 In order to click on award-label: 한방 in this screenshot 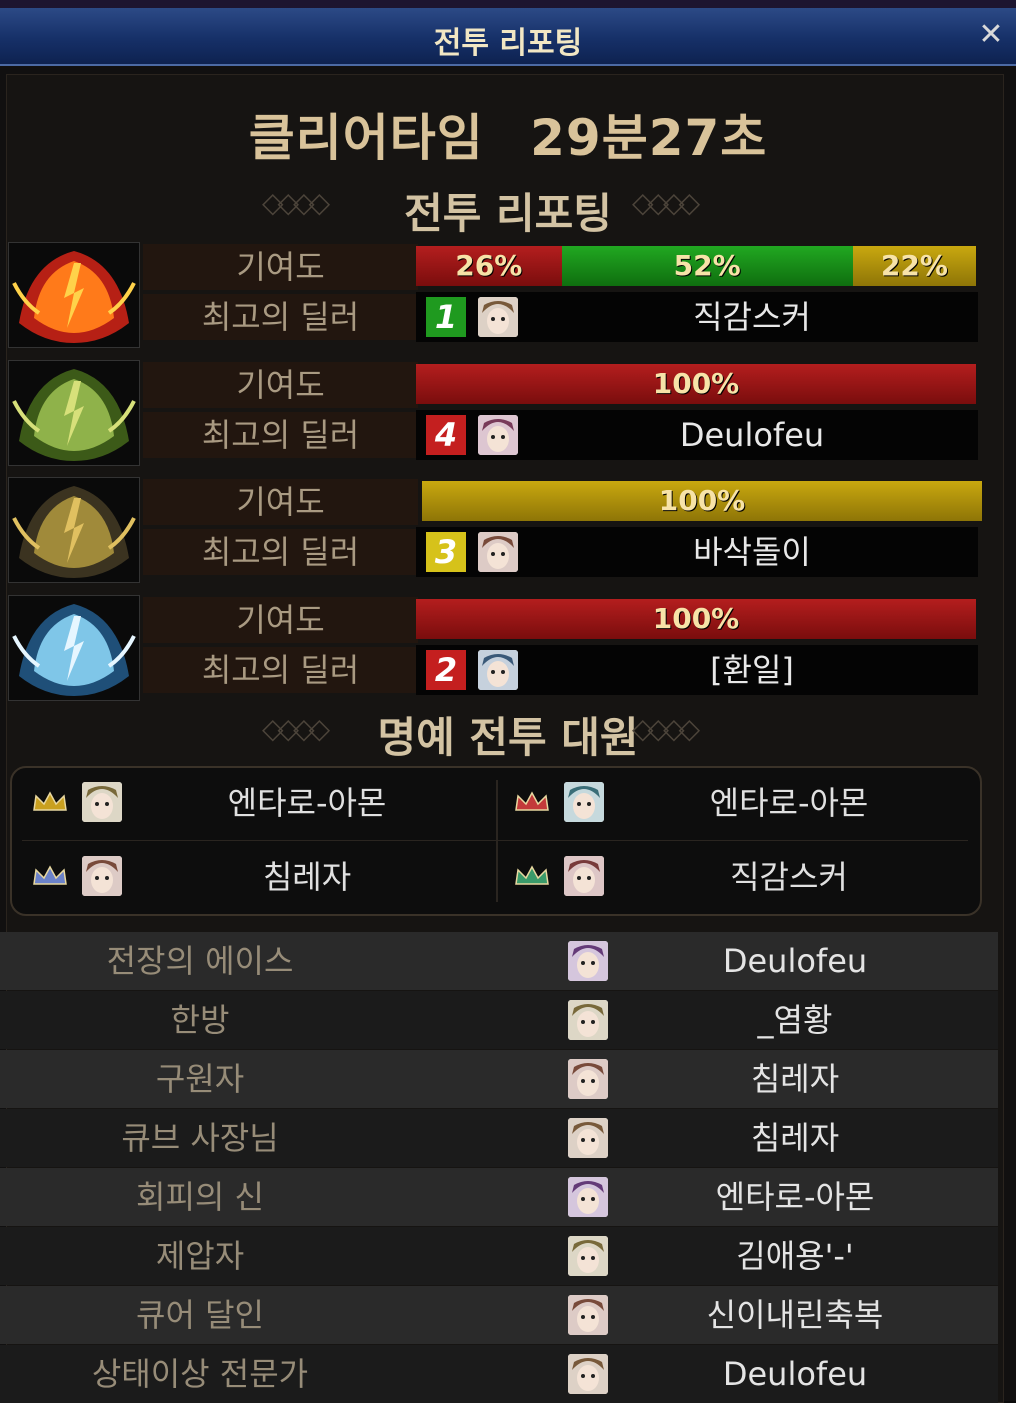, I will do `click(200, 1020)`.